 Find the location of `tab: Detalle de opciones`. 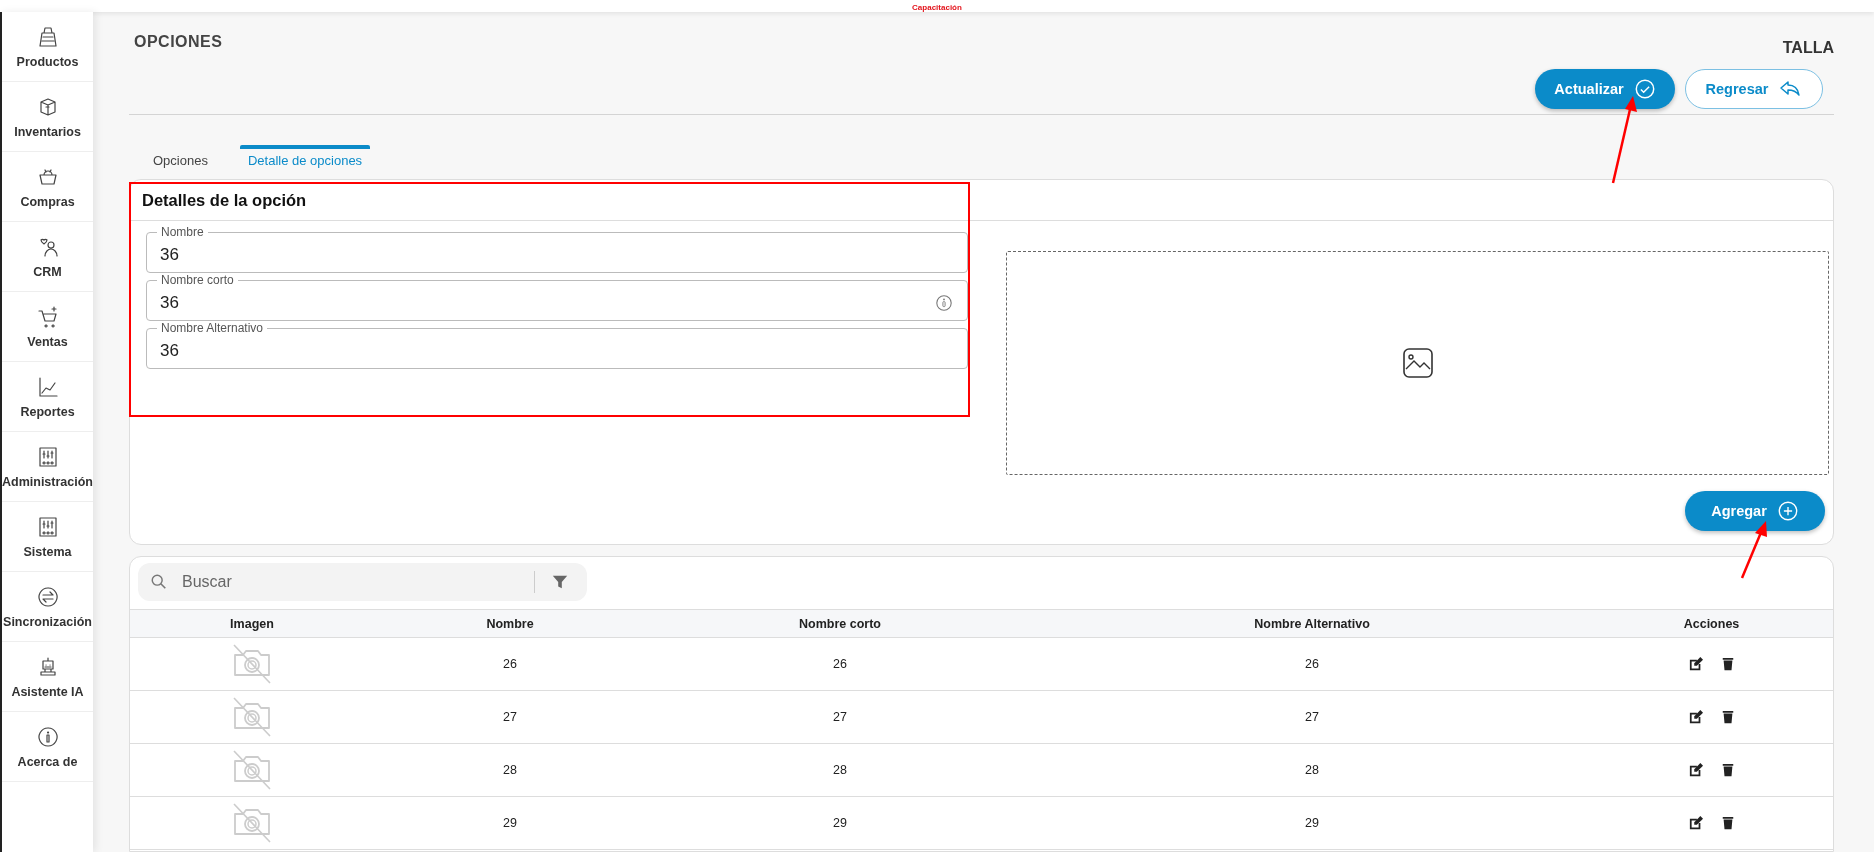

tab: Detalle de opciones is located at coordinates (305, 157).